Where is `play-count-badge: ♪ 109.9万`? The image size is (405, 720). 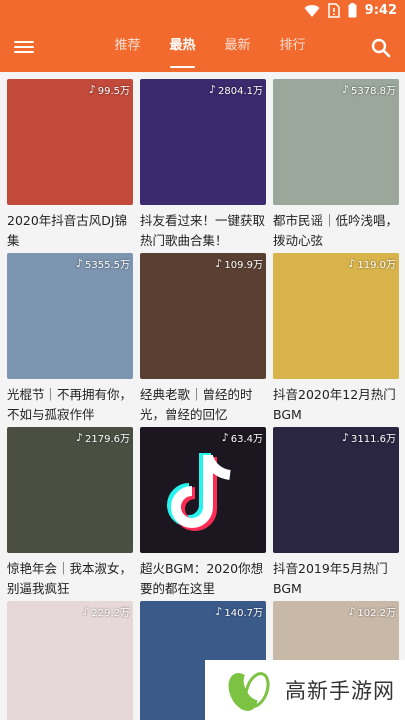
play-count-badge: ♪ 109.9万 is located at coordinates (239, 263).